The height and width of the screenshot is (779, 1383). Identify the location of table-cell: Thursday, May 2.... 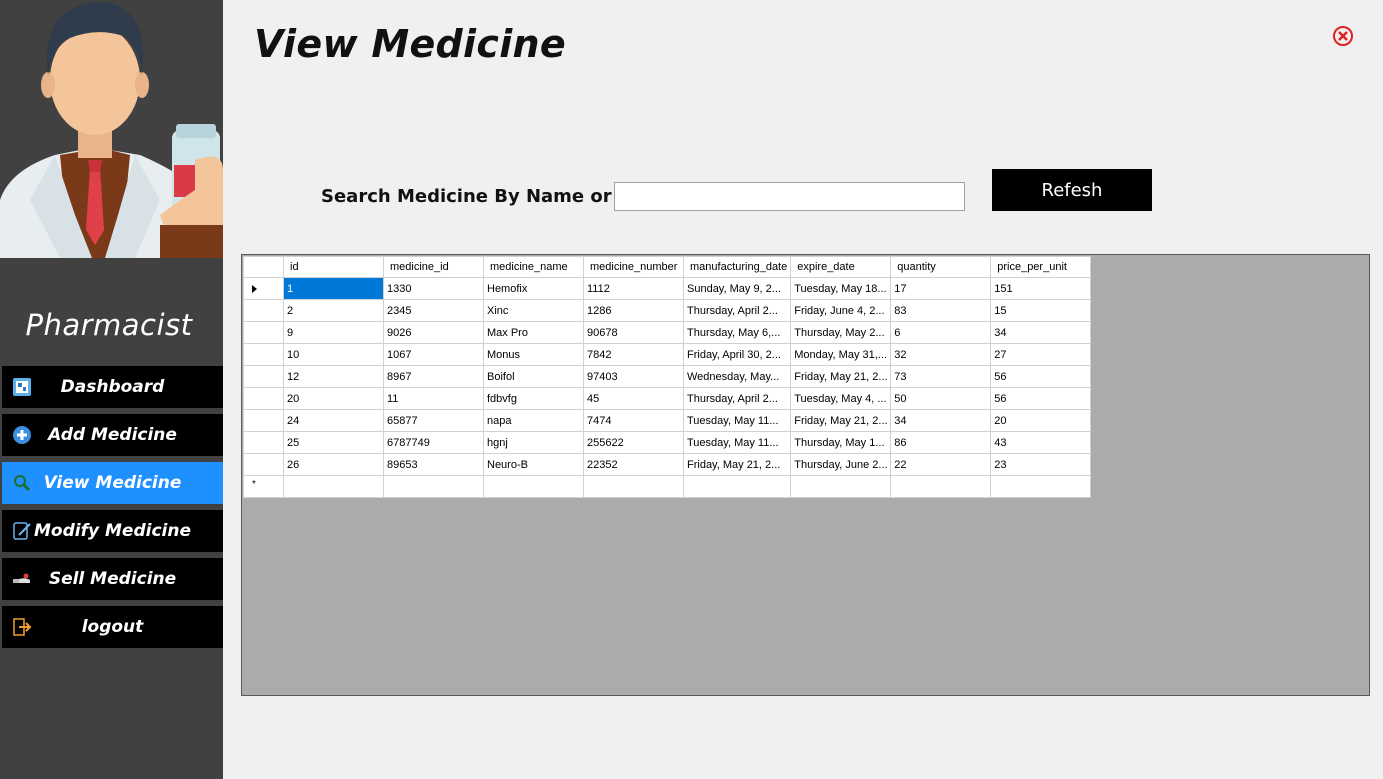
(841, 332).